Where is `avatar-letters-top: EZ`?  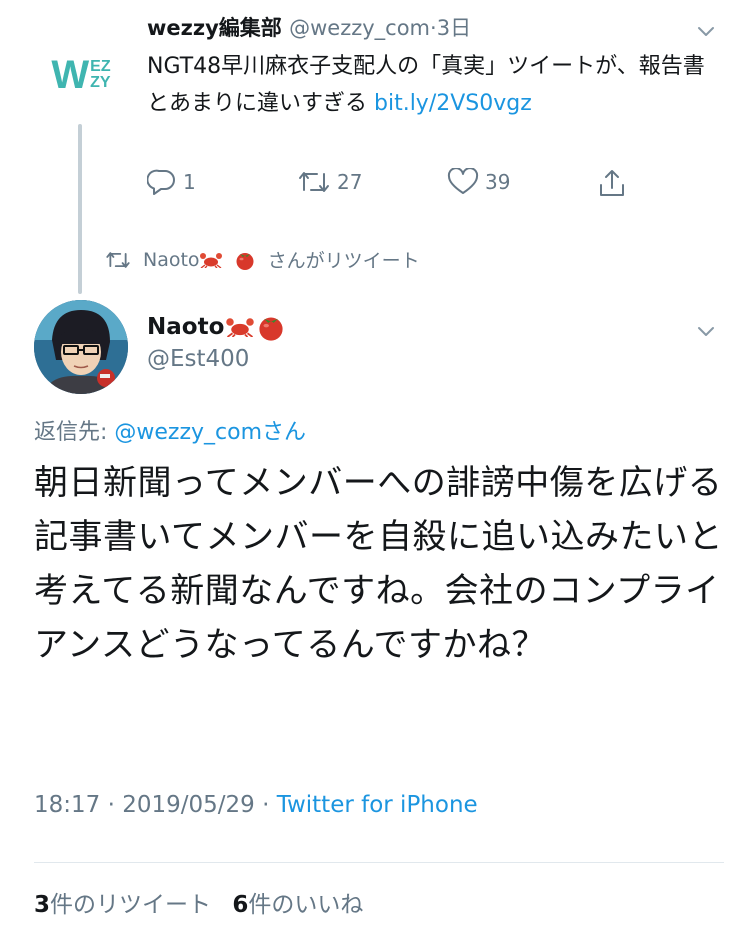 avatar-letters-top: EZ is located at coordinates (100, 66).